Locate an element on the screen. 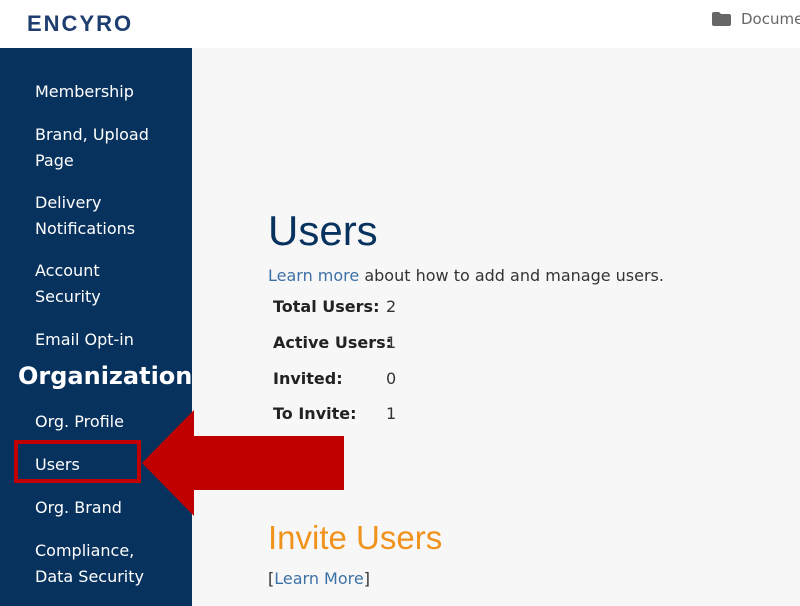 The width and height of the screenshot is (800, 606). logo-text: ENCYRO is located at coordinates (80, 23).